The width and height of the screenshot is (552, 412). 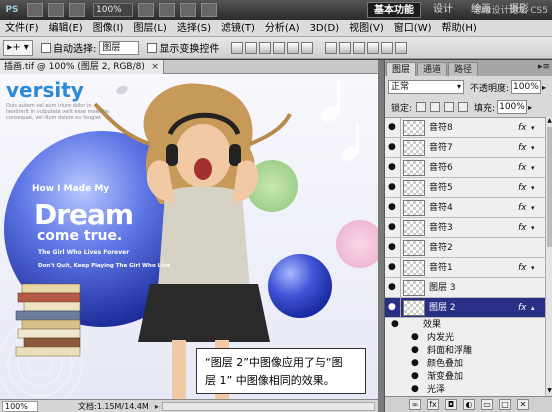 What do you see at coordinates (465, 390) in the screenshot?
I see `effect-item: ● 光泽` at bounding box center [465, 390].